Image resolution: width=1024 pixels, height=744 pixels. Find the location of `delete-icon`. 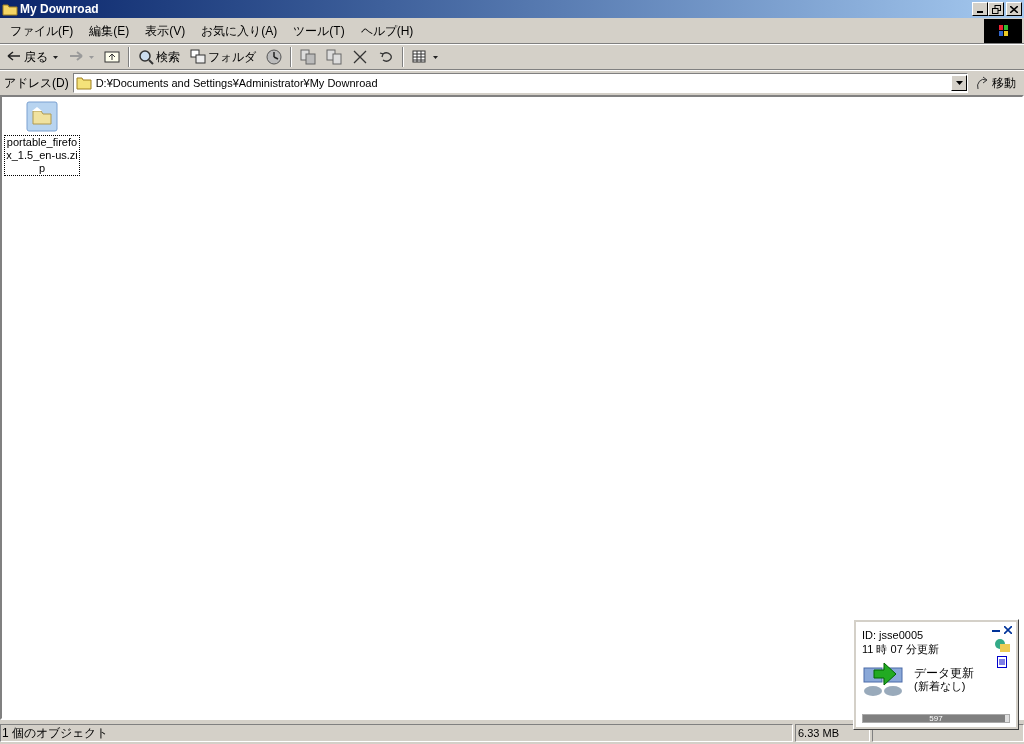

delete-icon is located at coordinates (360, 57).